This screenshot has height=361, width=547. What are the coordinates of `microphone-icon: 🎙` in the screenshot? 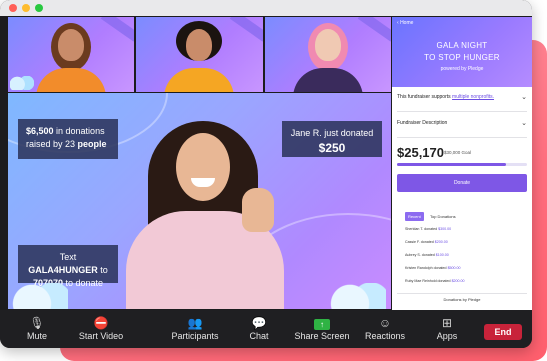 It's located at (37, 323).